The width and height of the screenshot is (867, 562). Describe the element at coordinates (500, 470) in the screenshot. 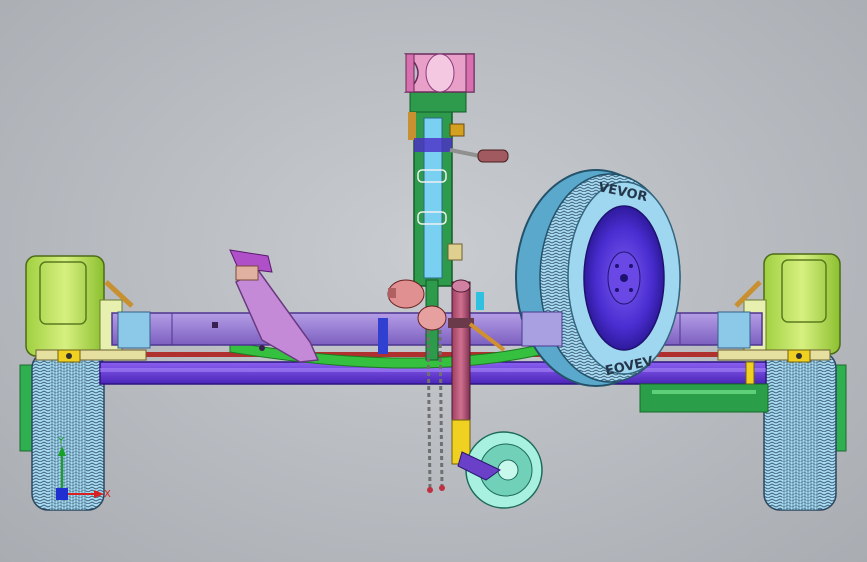

I see `jockey-wheel` at that location.